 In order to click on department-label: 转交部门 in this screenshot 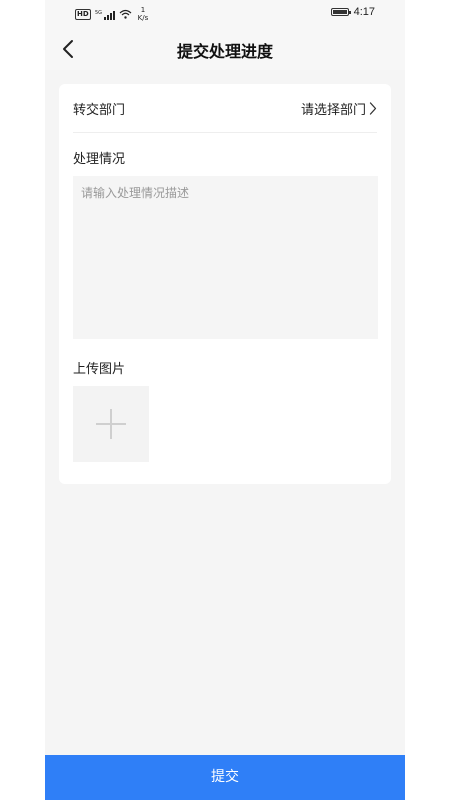, I will do `click(99, 110)`.